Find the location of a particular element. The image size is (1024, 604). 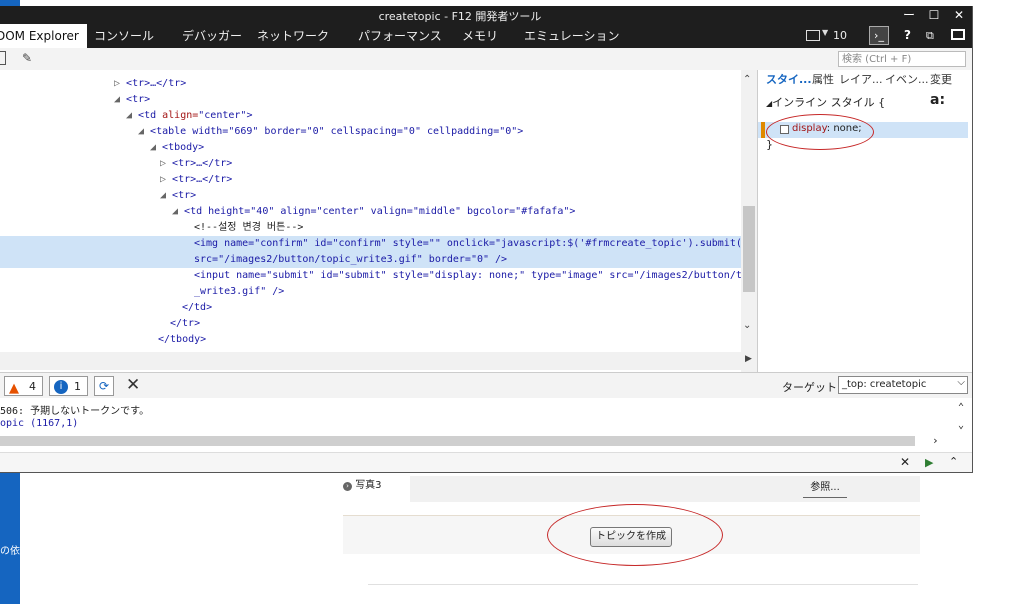

infos-count: 1 is located at coordinates (77, 386).